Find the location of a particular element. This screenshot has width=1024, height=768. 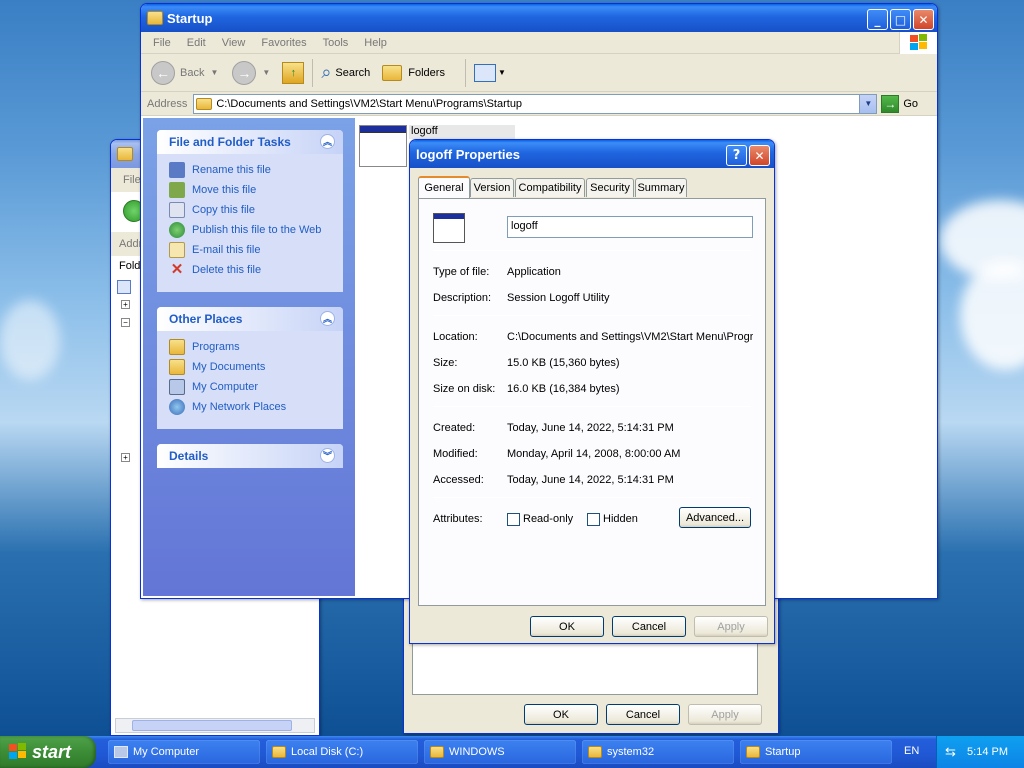

cancel-button: Cancel is located at coordinates (649, 626).